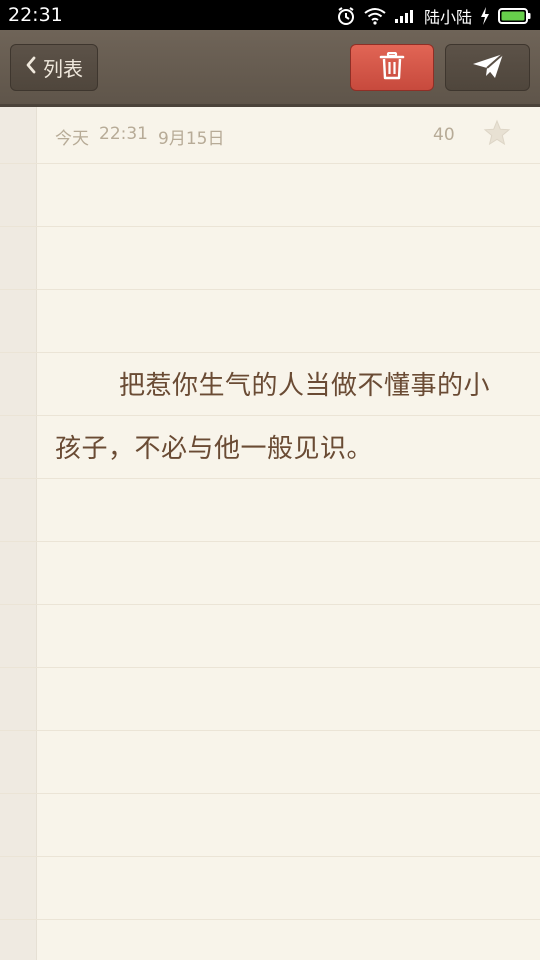 This screenshot has width=540, height=960. What do you see at coordinates (375, 16) in the screenshot?
I see `wifi-icon` at bounding box center [375, 16].